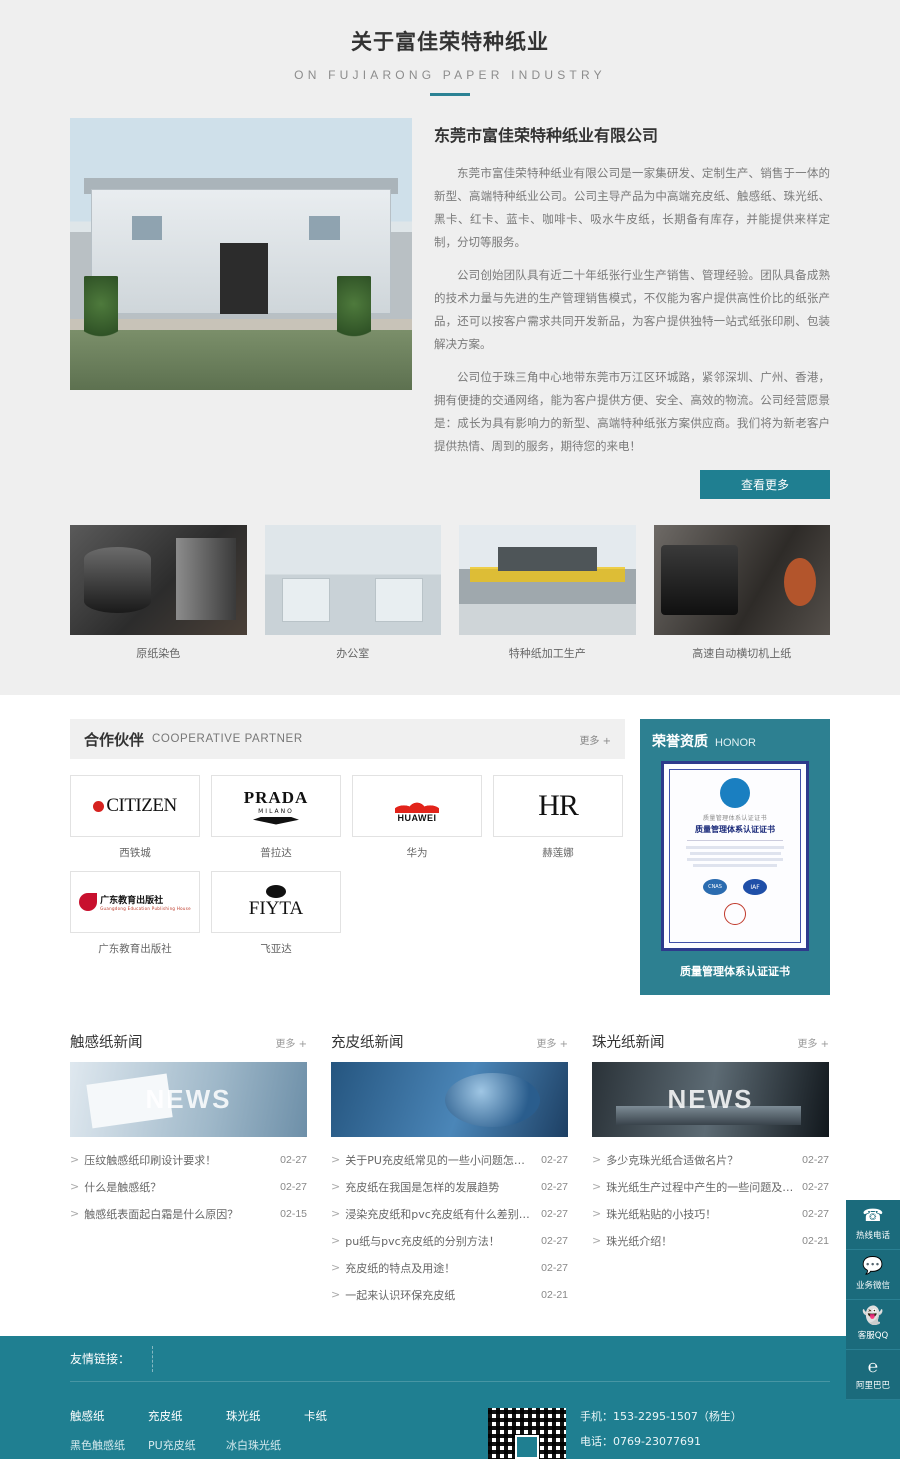 This screenshot has width=900, height=1459. I want to click on news-list-item: > 浸染充皮纸和pvc充皮纸有什么差别，… 02-27, so click(449, 1213).